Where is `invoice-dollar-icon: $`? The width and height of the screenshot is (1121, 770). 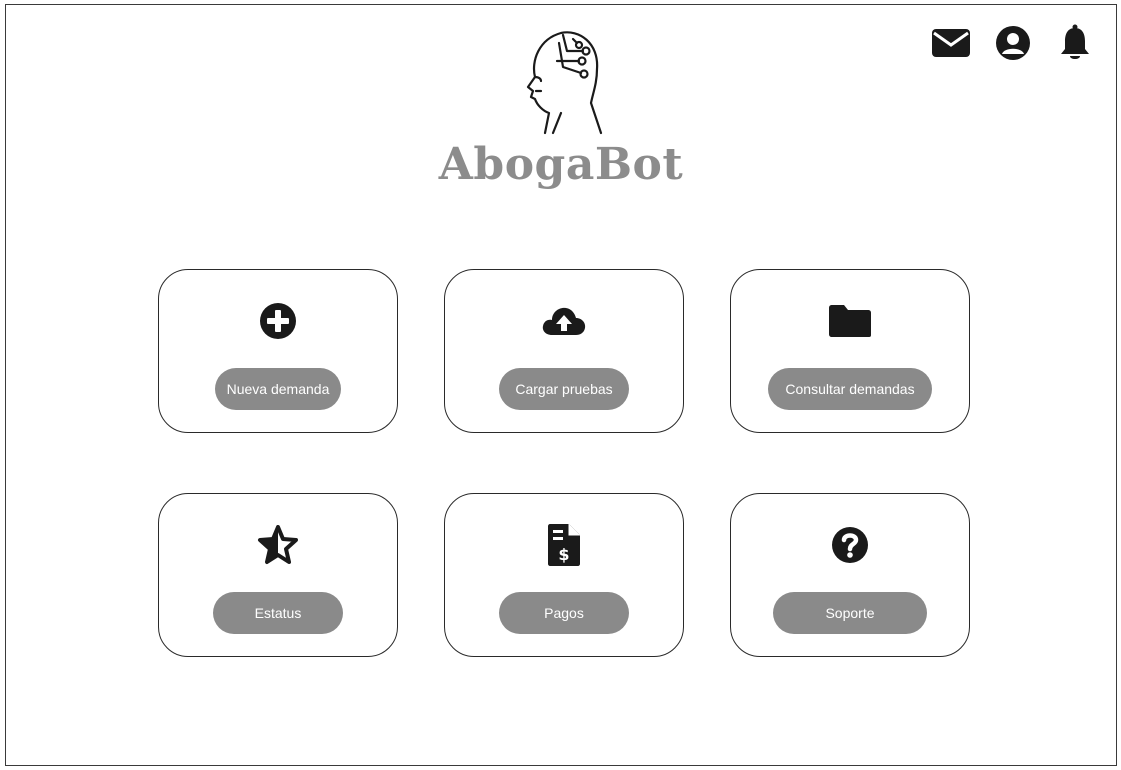
invoice-dollar-icon: $ is located at coordinates (564, 545).